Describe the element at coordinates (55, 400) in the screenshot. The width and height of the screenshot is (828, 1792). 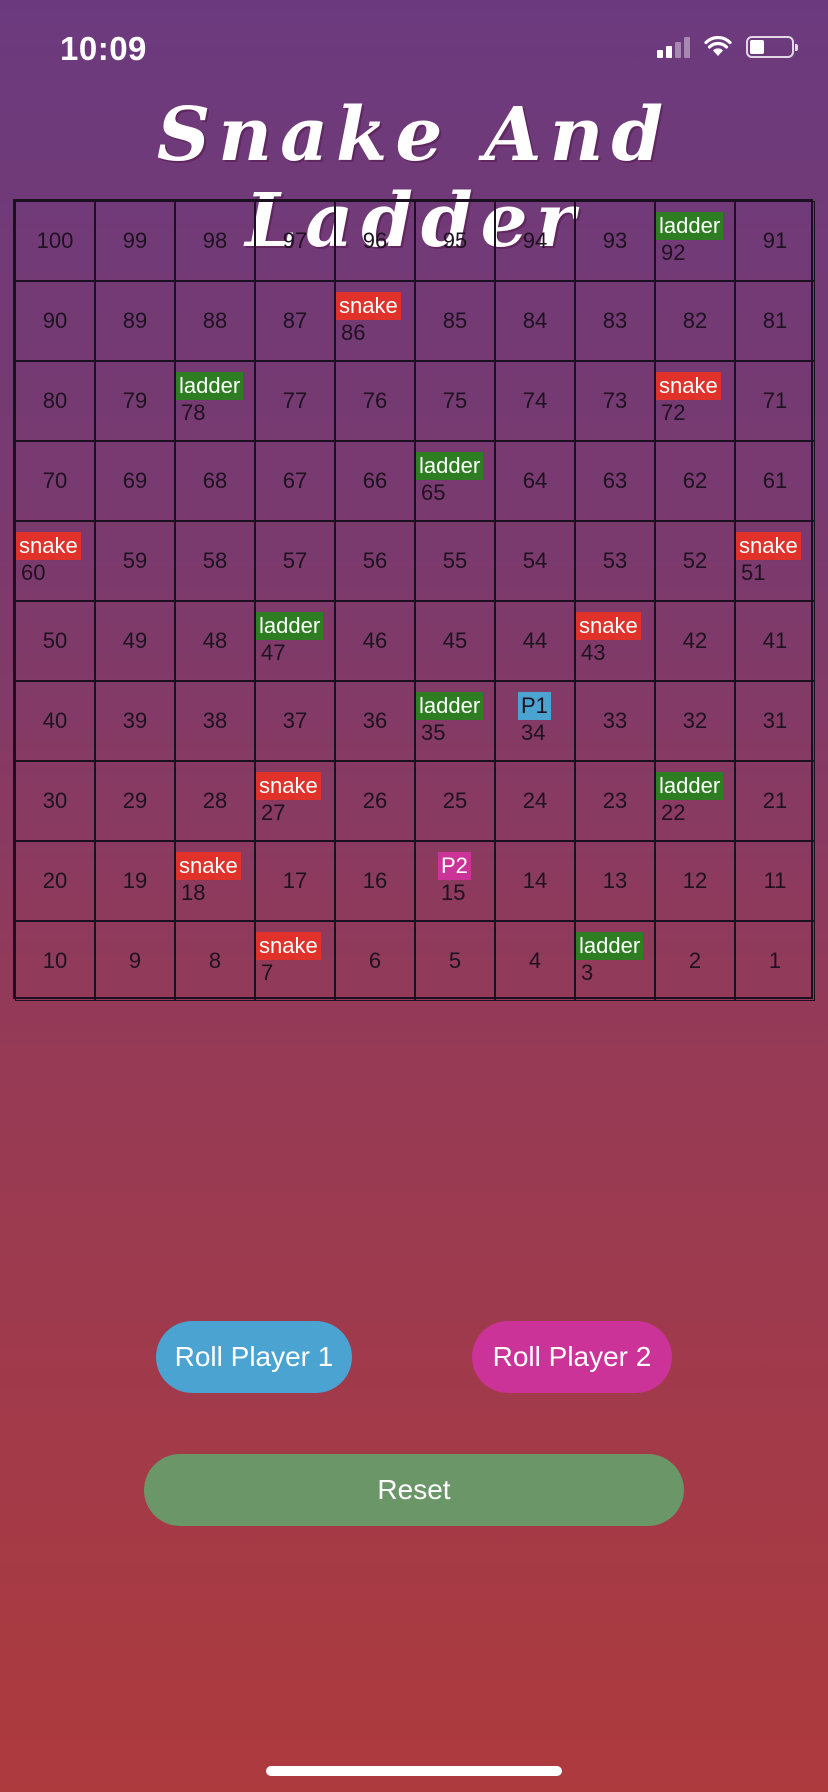
I see `cell-number: 80` at that location.